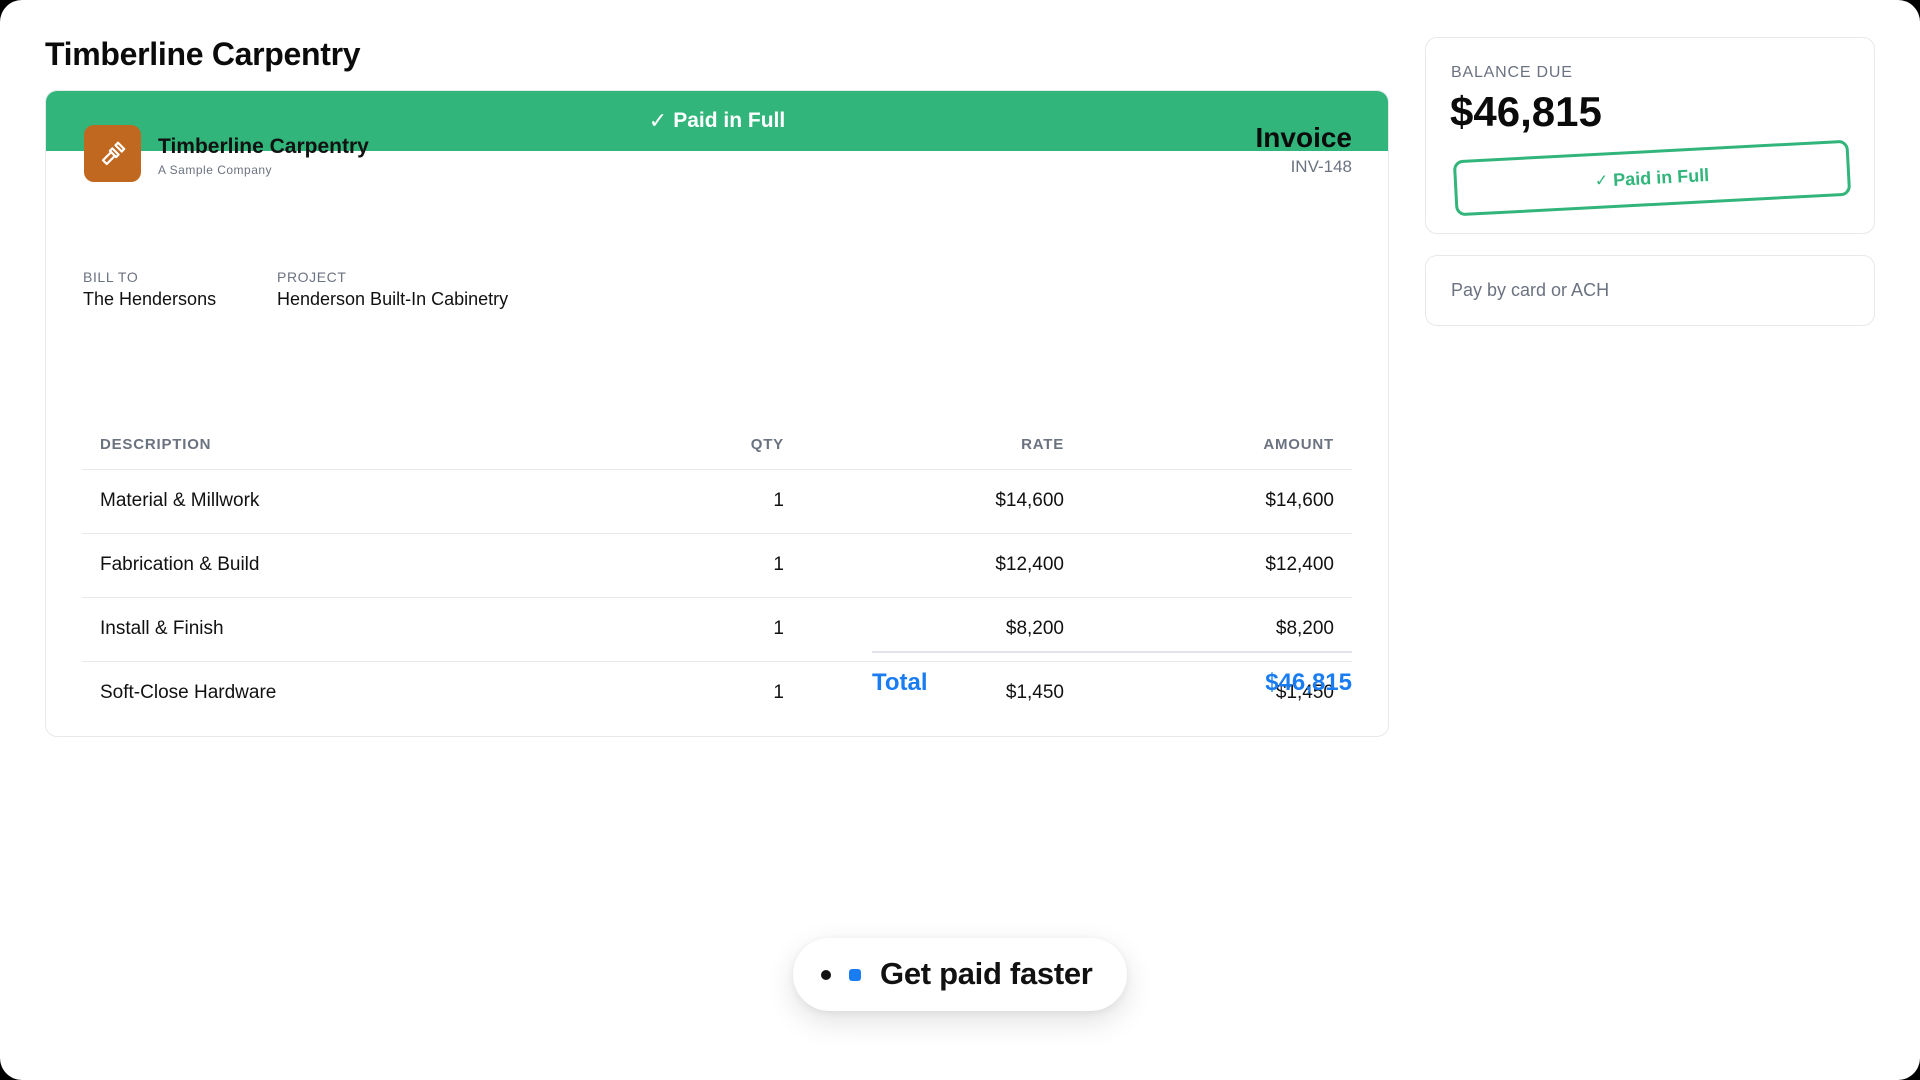  What do you see at coordinates (1321, 166) in the screenshot?
I see `invoice-number: INV-148` at bounding box center [1321, 166].